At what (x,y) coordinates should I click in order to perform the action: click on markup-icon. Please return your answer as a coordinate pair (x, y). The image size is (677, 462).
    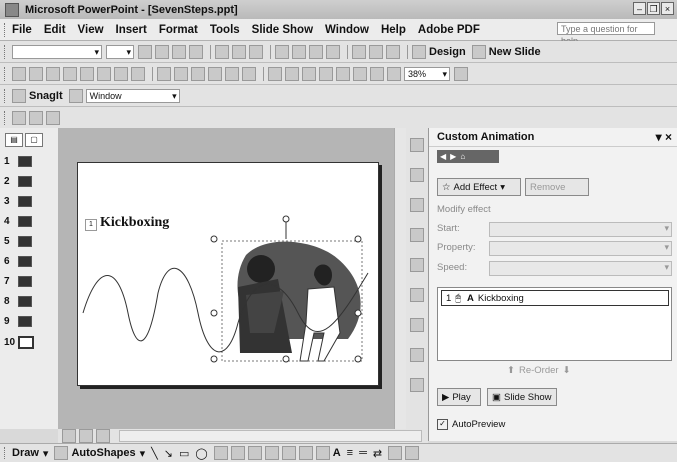
    Looking at the image, I should click on (53, 117).